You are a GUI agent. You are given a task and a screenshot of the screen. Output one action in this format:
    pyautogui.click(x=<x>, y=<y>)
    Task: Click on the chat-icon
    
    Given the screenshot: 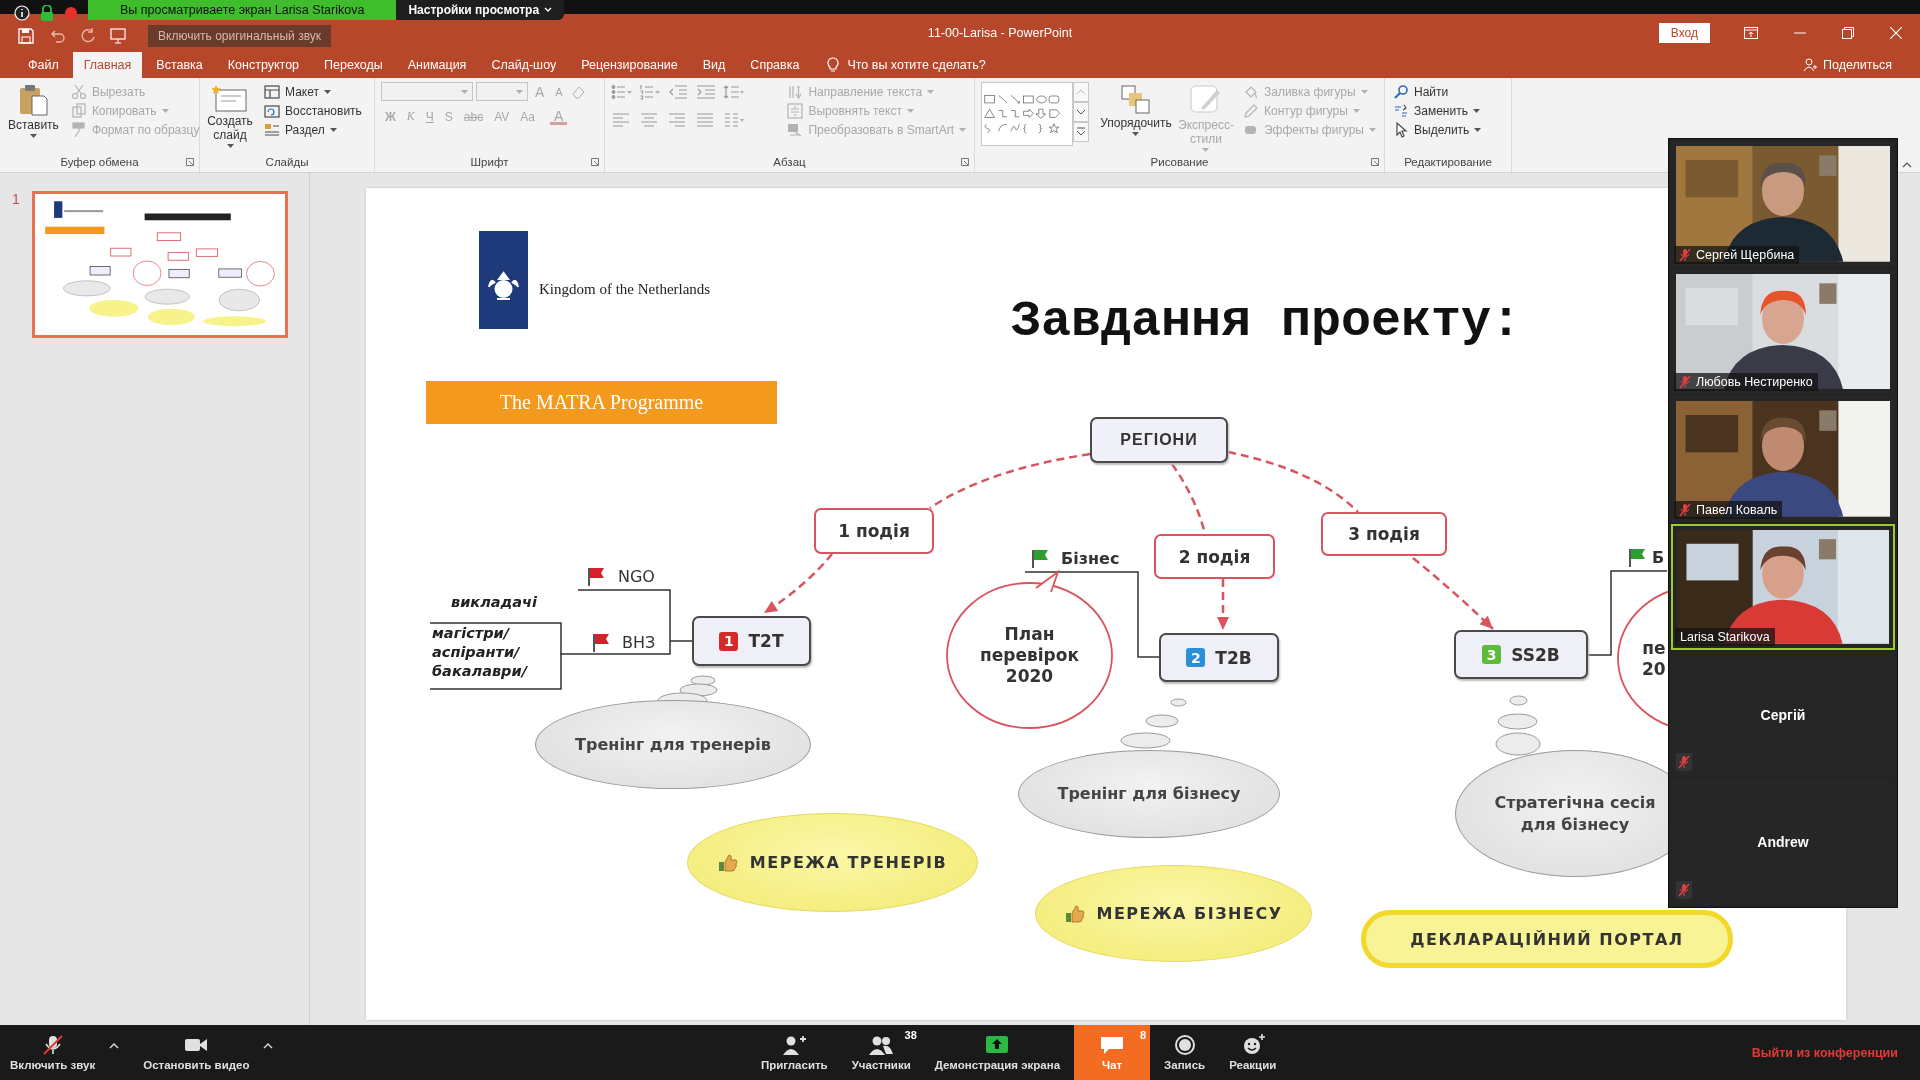 What is the action you would take?
    pyautogui.click(x=1112, y=1045)
    